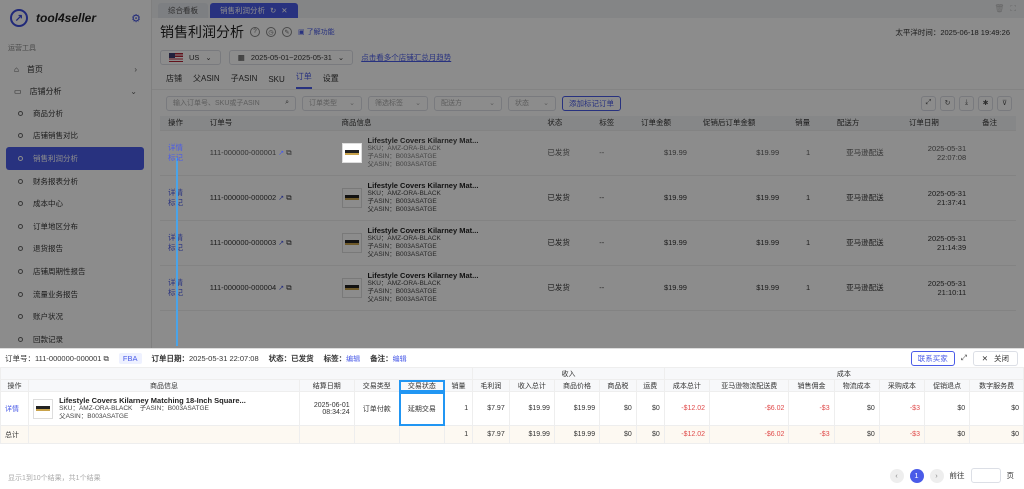 This screenshot has height=489, width=1024. Describe the element at coordinates (130, 358) in the screenshot. I see `fba-badge: FBA` at that location.